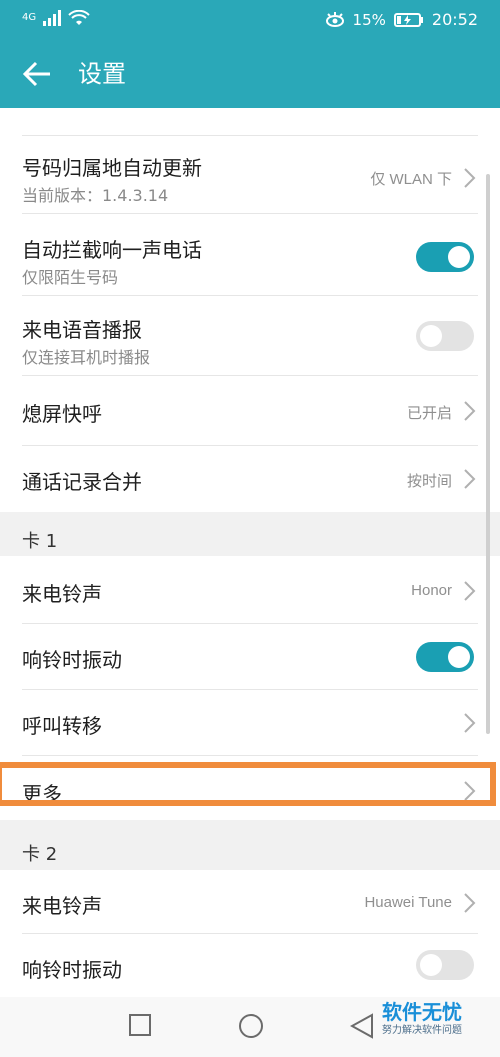  Describe the element at coordinates (408, 902) in the screenshot. I see `row-value: Huawei Tune` at that location.